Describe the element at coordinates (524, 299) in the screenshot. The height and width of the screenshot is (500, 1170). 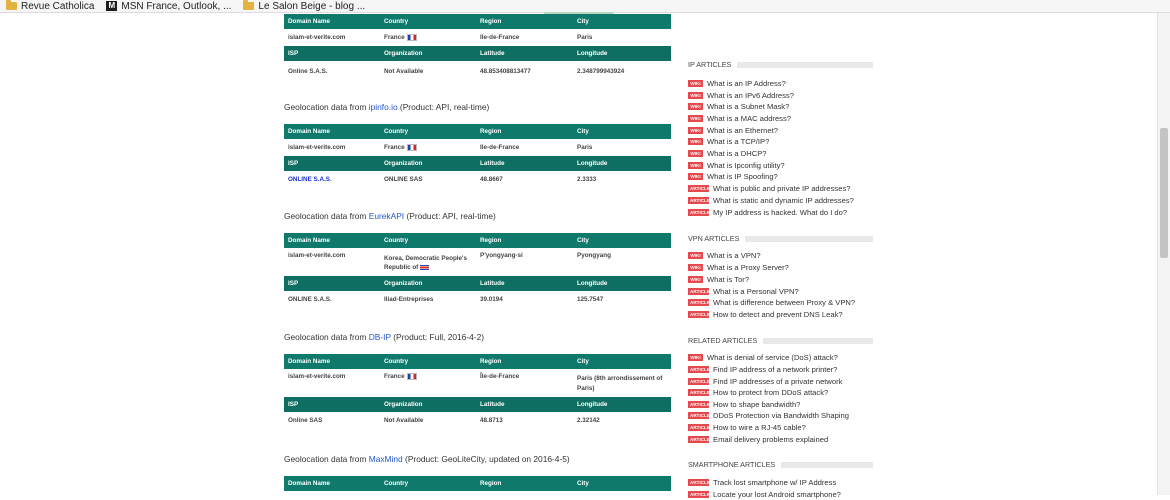
I see `cell-latitude: 39.0194` at that location.